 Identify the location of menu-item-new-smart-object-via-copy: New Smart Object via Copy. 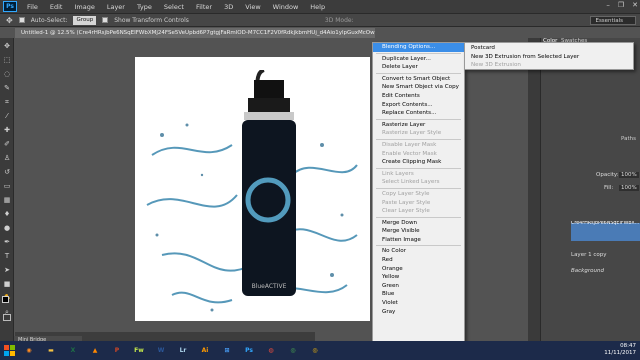
(418, 87).